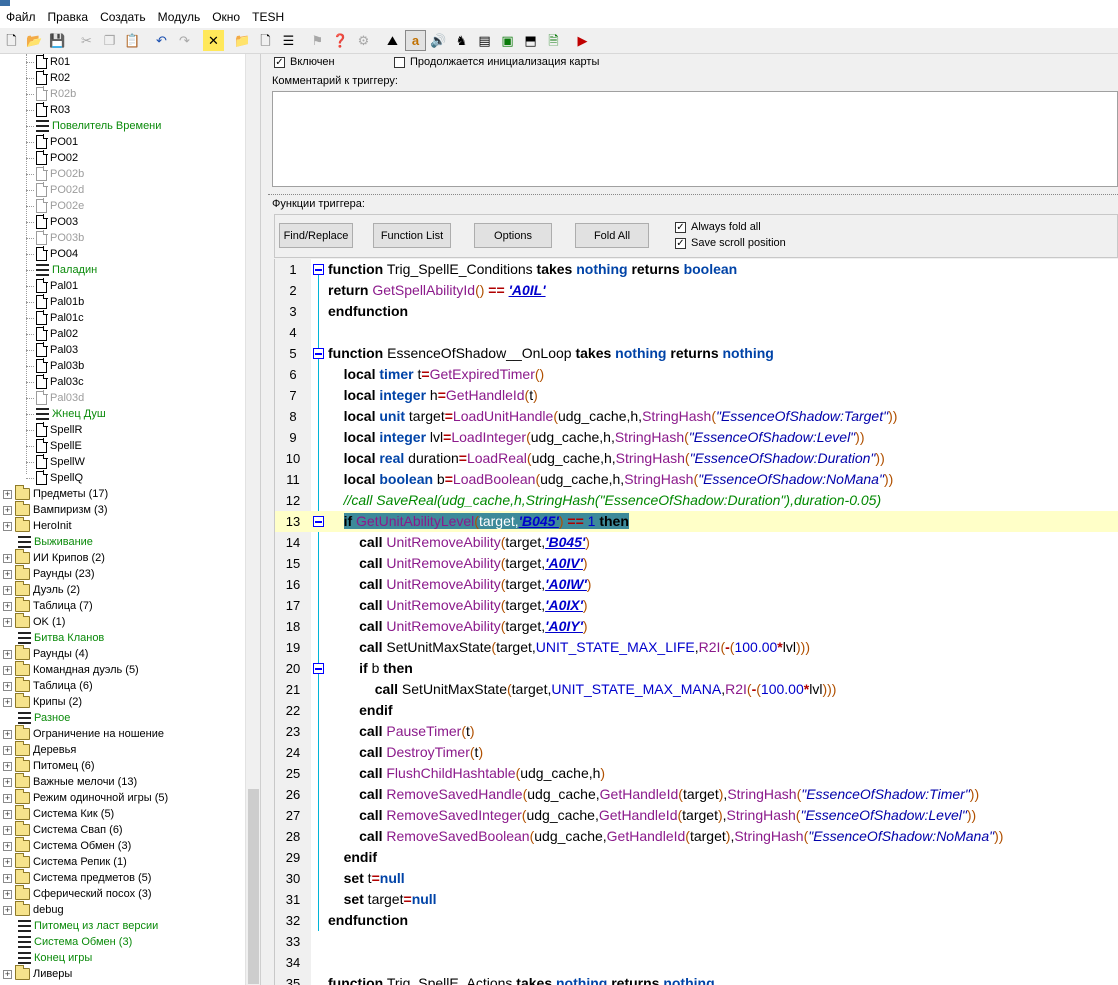 This screenshot has width=1118, height=985. What do you see at coordinates (77, 893) in the screenshot?
I see `tree-folder-item: + Сферический посох (3)` at bounding box center [77, 893].